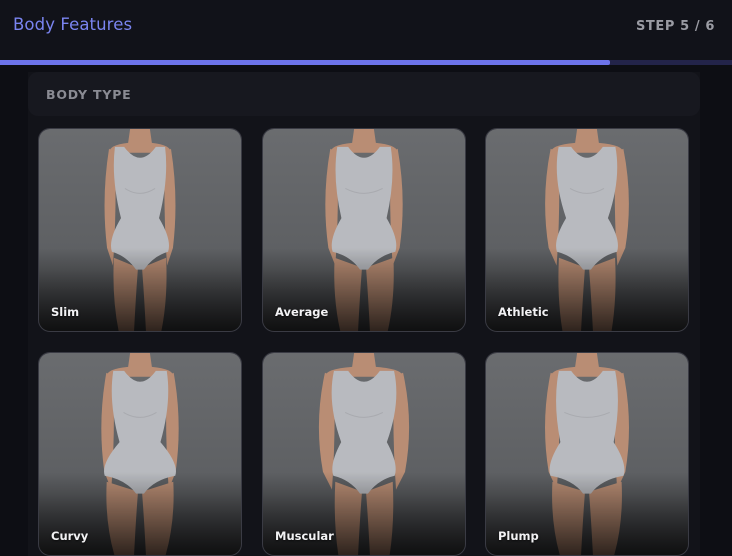  I want to click on body-type-card-plump: Plump, so click(587, 454).